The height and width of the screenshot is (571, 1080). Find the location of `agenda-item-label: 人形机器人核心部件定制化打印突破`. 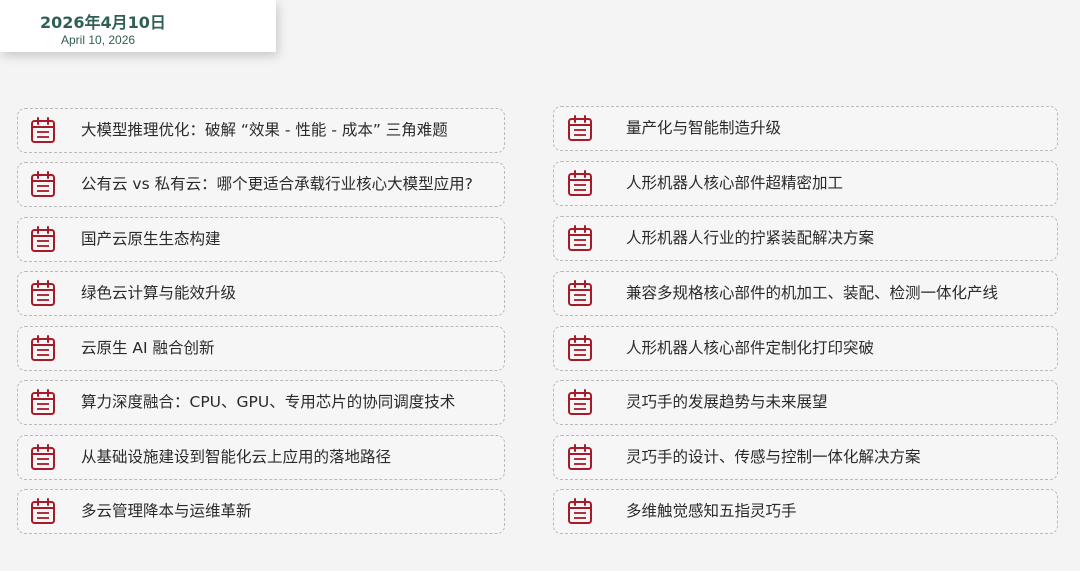

agenda-item-label: 人形机器人核心部件定制化打印突破 is located at coordinates (750, 348).